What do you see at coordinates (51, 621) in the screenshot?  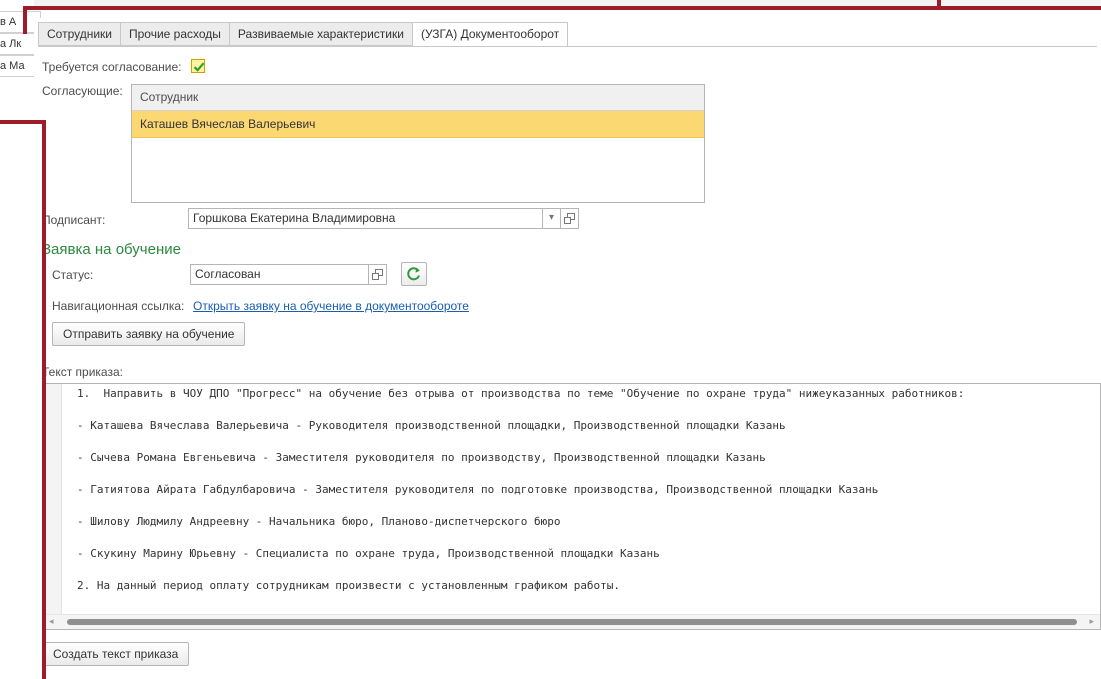 I see `scroll-left-icon: ◂` at bounding box center [51, 621].